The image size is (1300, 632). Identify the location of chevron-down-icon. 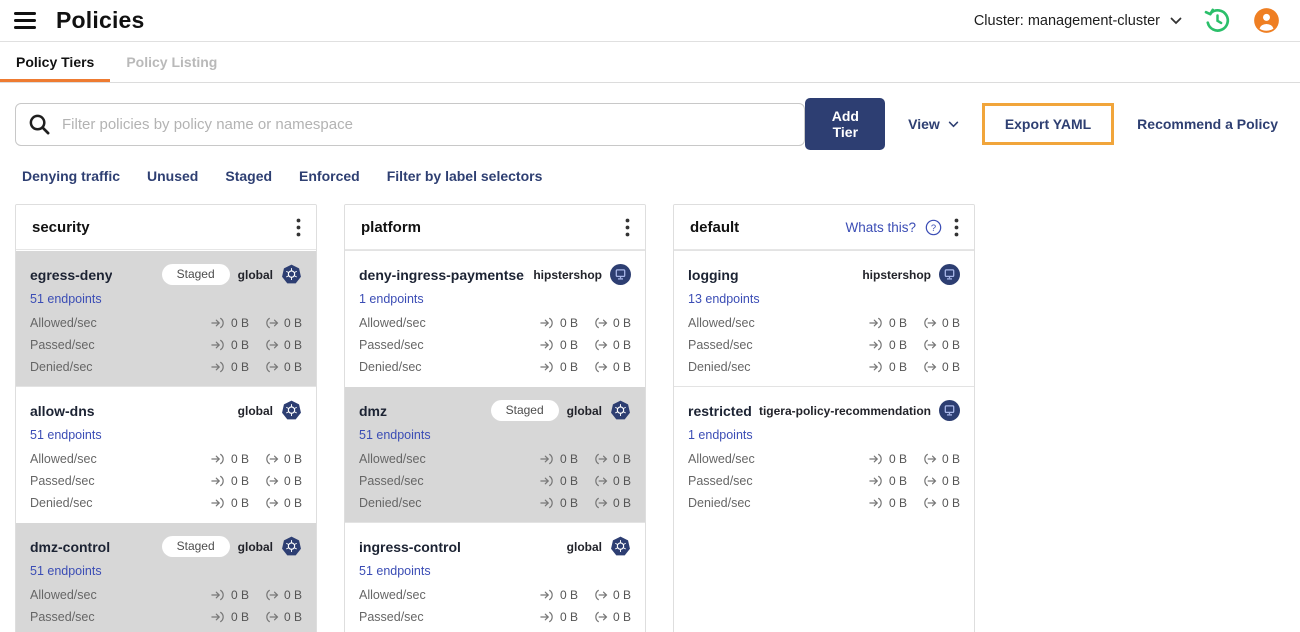
(953, 124).